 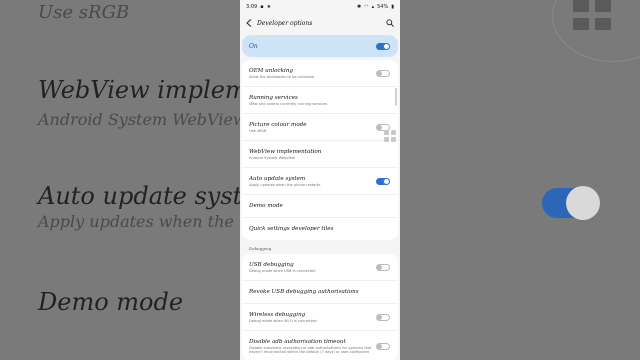 What do you see at coordinates (592, 15) in the screenshot?
I see `bg-grid-icon` at bounding box center [592, 15].